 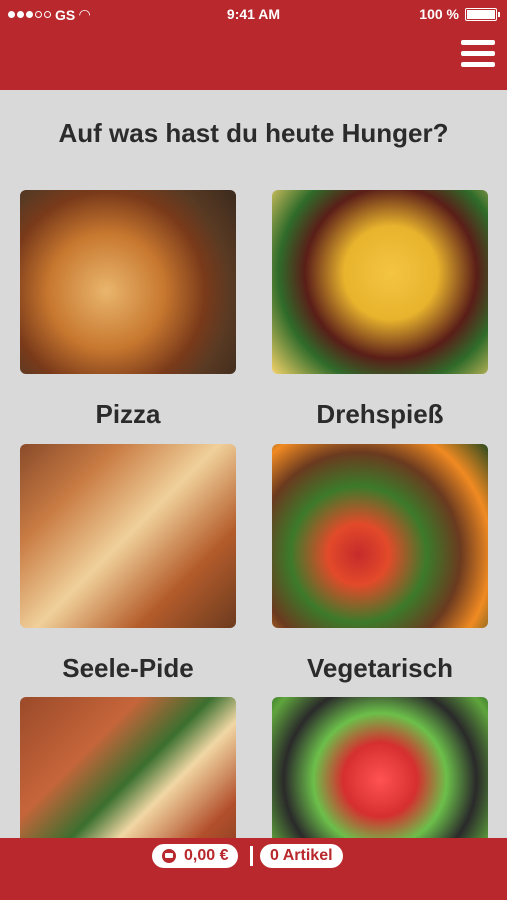 What do you see at coordinates (128, 414) in the screenshot?
I see `category-label-pizza: Pizza` at bounding box center [128, 414].